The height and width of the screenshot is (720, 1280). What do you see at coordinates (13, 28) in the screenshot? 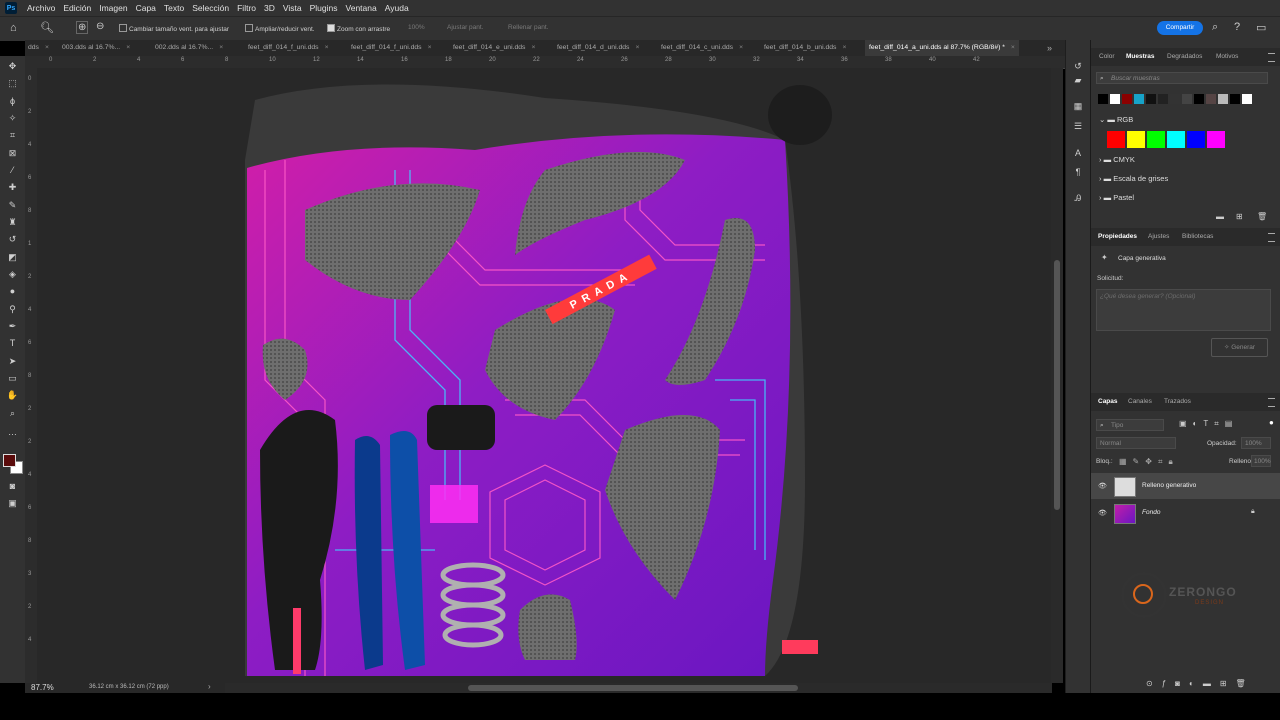
I see `home-icon: ⌂` at bounding box center [13, 28].